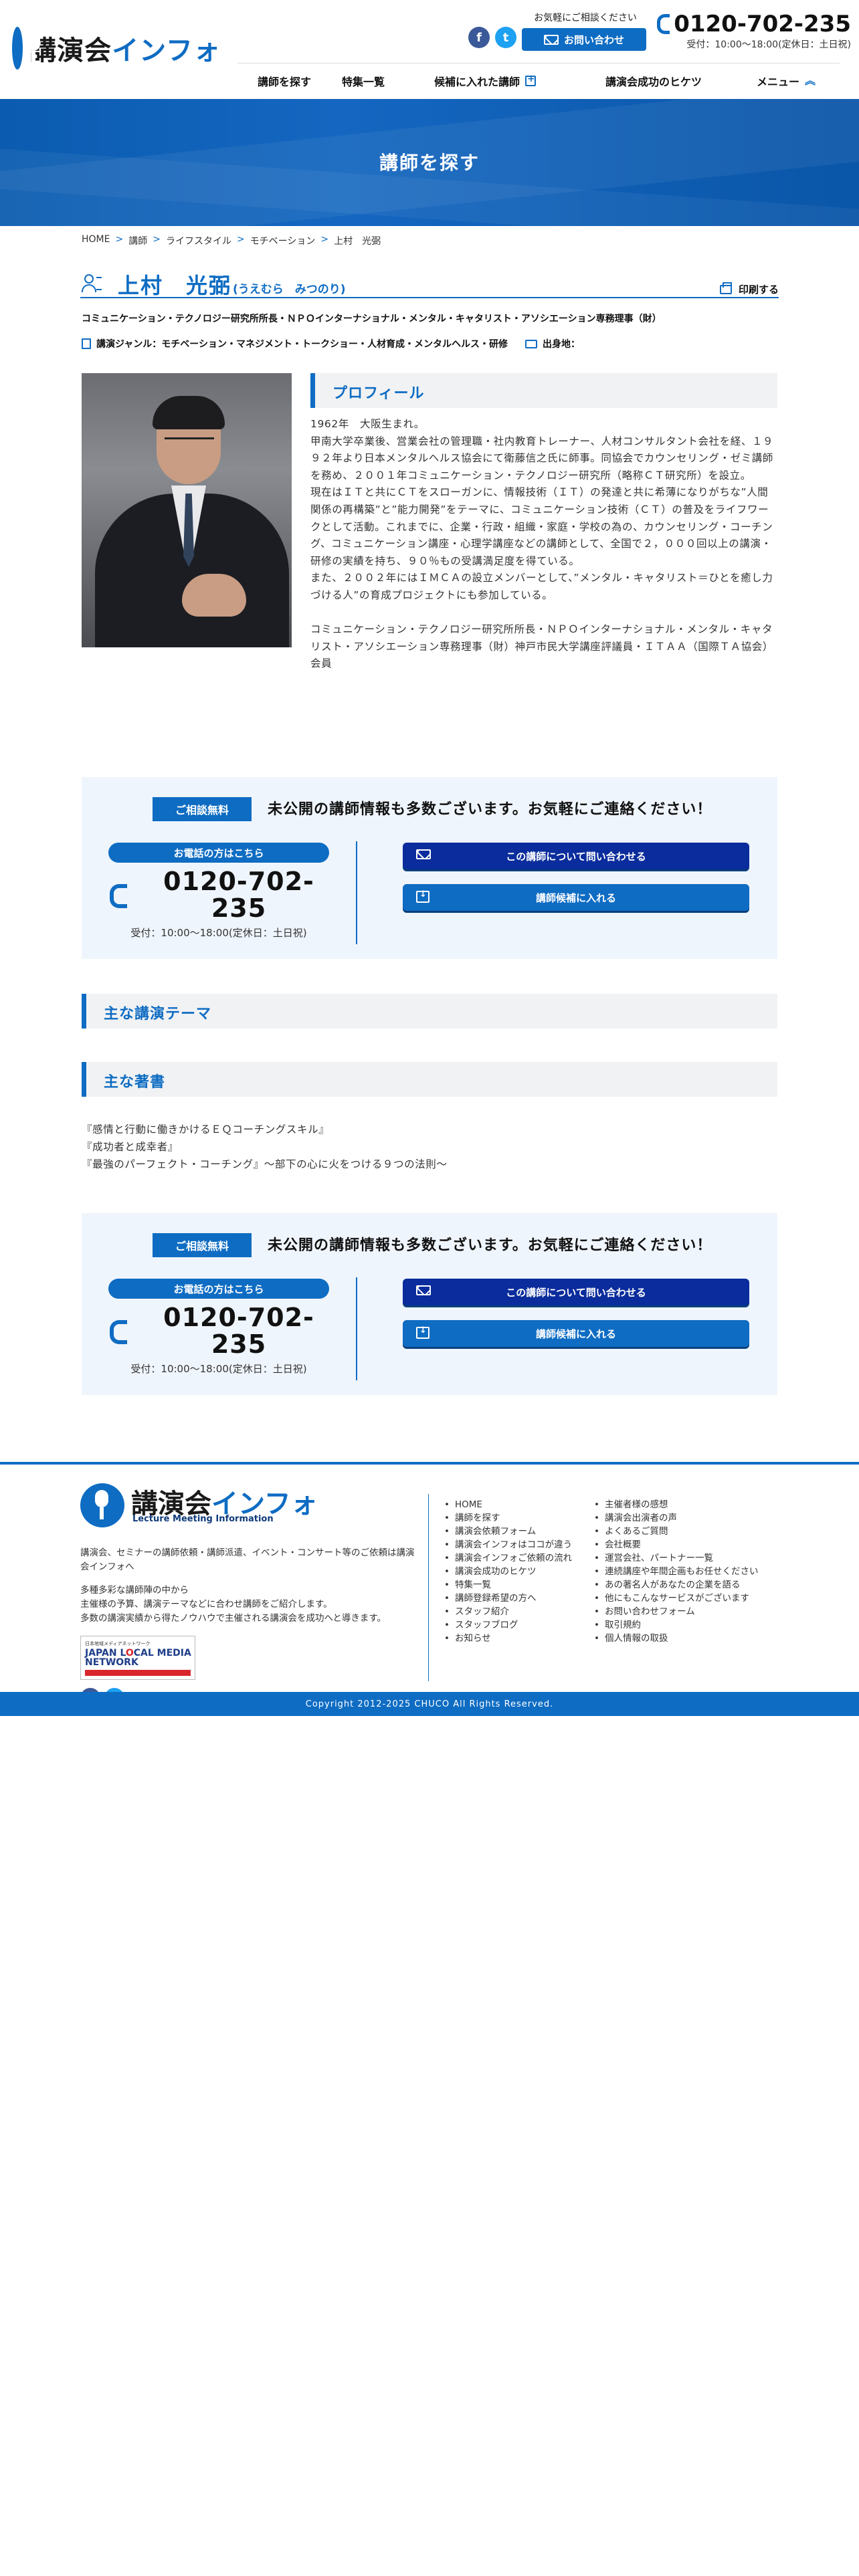 The width and height of the screenshot is (859, 2576). Describe the element at coordinates (508, 1585) in the screenshot. I see `footer-link: 特集一覧` at that location.